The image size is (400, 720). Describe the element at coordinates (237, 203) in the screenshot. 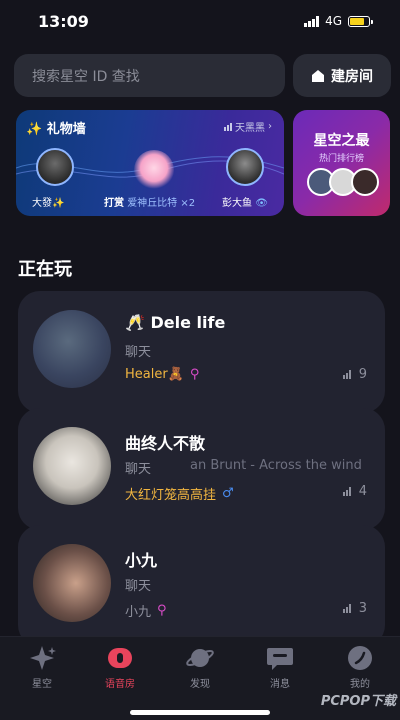

I see `receiver-name-label: 彭大鱼` at that location.